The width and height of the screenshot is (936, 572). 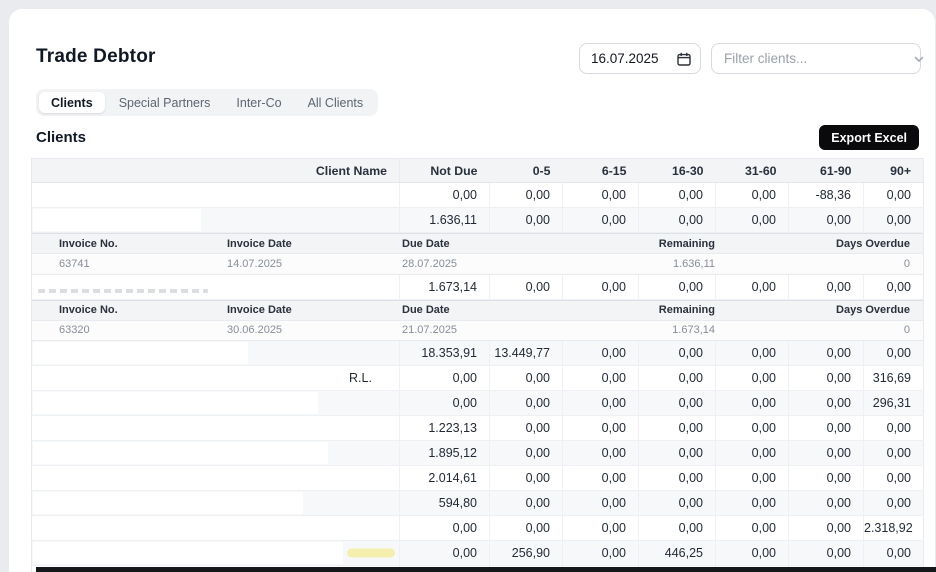 I want to click on invoice-col-header: Days Overdue, so click(x=820, y=310).